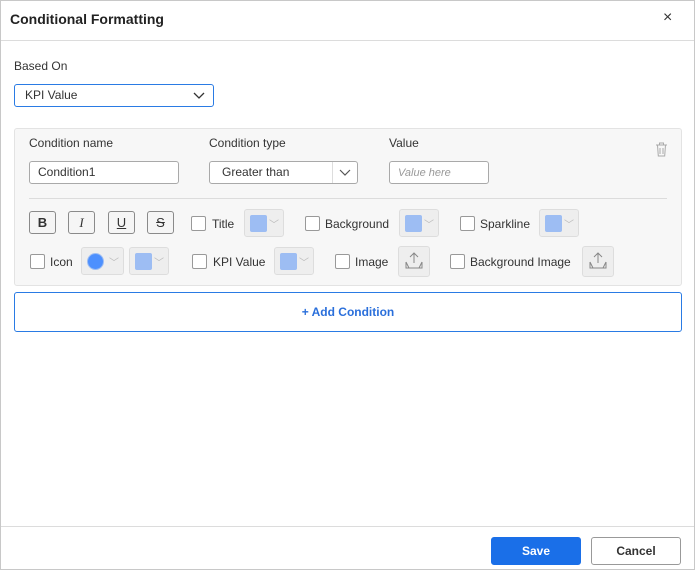  Describe the element at coordinates (342, 261) in the screenshot. I see `image-checkbox` at that location.